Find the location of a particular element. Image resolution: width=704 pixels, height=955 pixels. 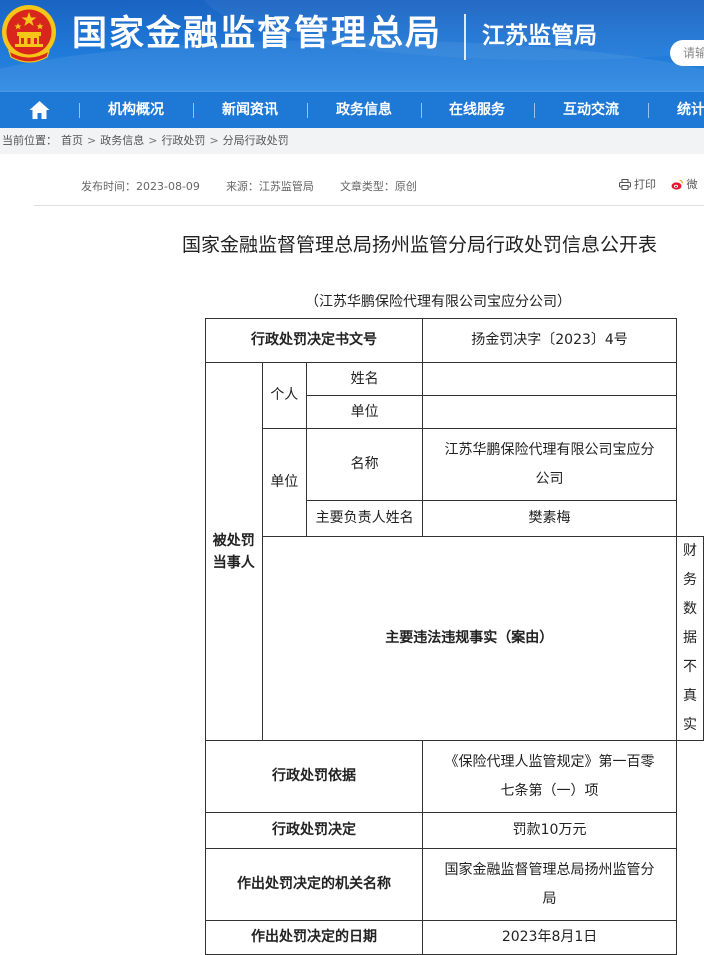

name-label: 姓名 is located at coordinates (365, 379).